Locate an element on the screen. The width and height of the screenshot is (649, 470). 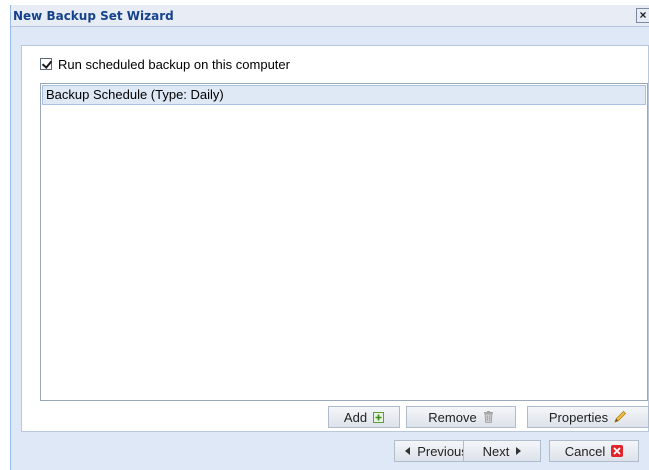
add-button: Add is located at coordinates (364, 417).